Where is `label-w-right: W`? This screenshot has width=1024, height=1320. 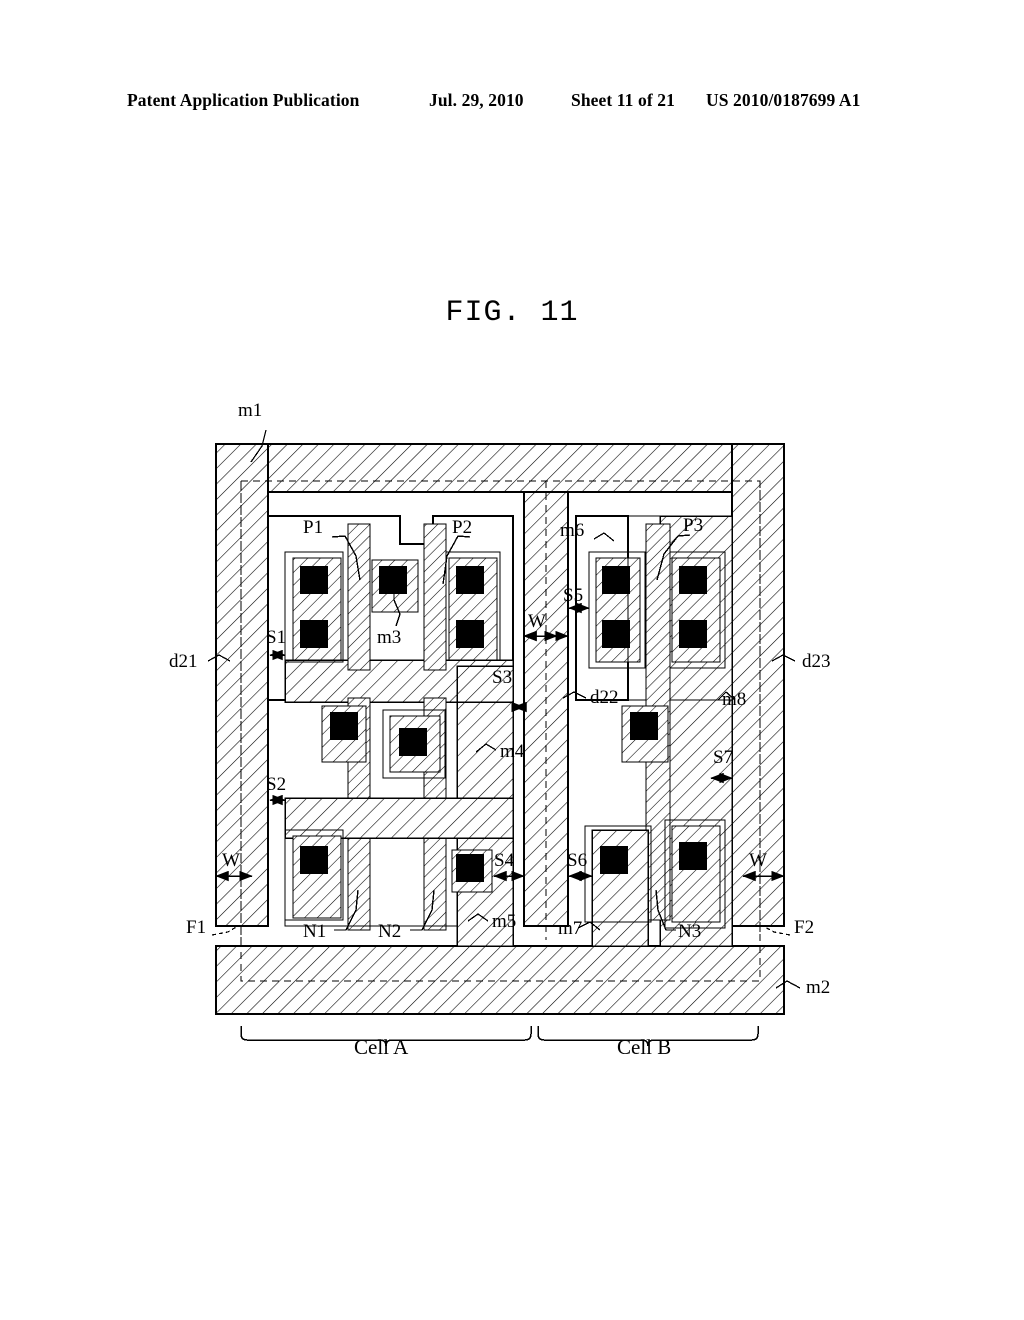 label-w-right: W is located at coordinates (758, 860).